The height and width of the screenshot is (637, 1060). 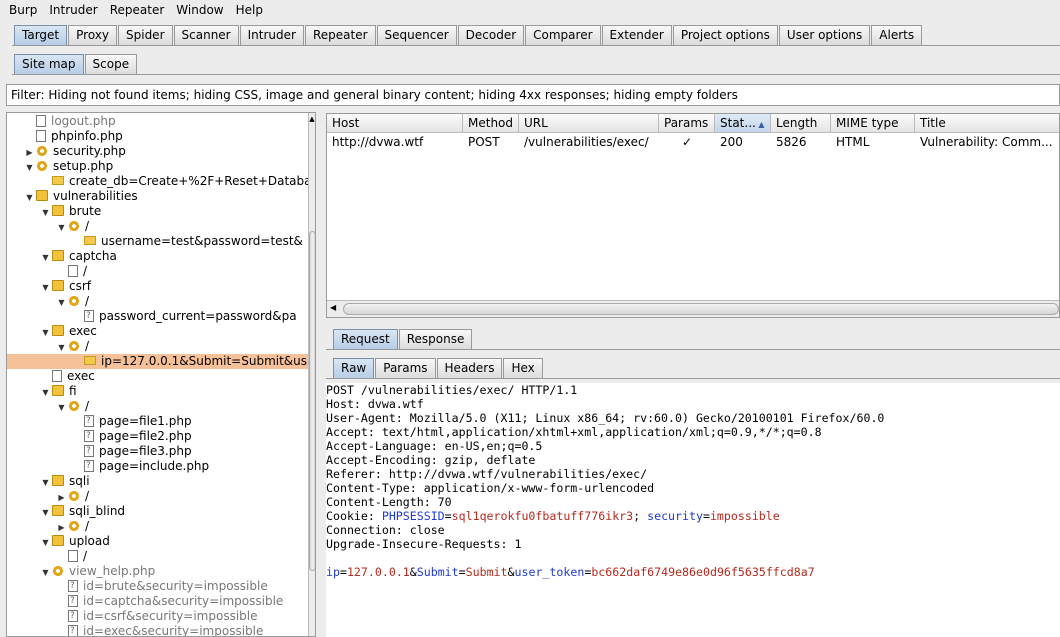 I want to click on tab-project-options: Project options, so click(x=725, y=35).